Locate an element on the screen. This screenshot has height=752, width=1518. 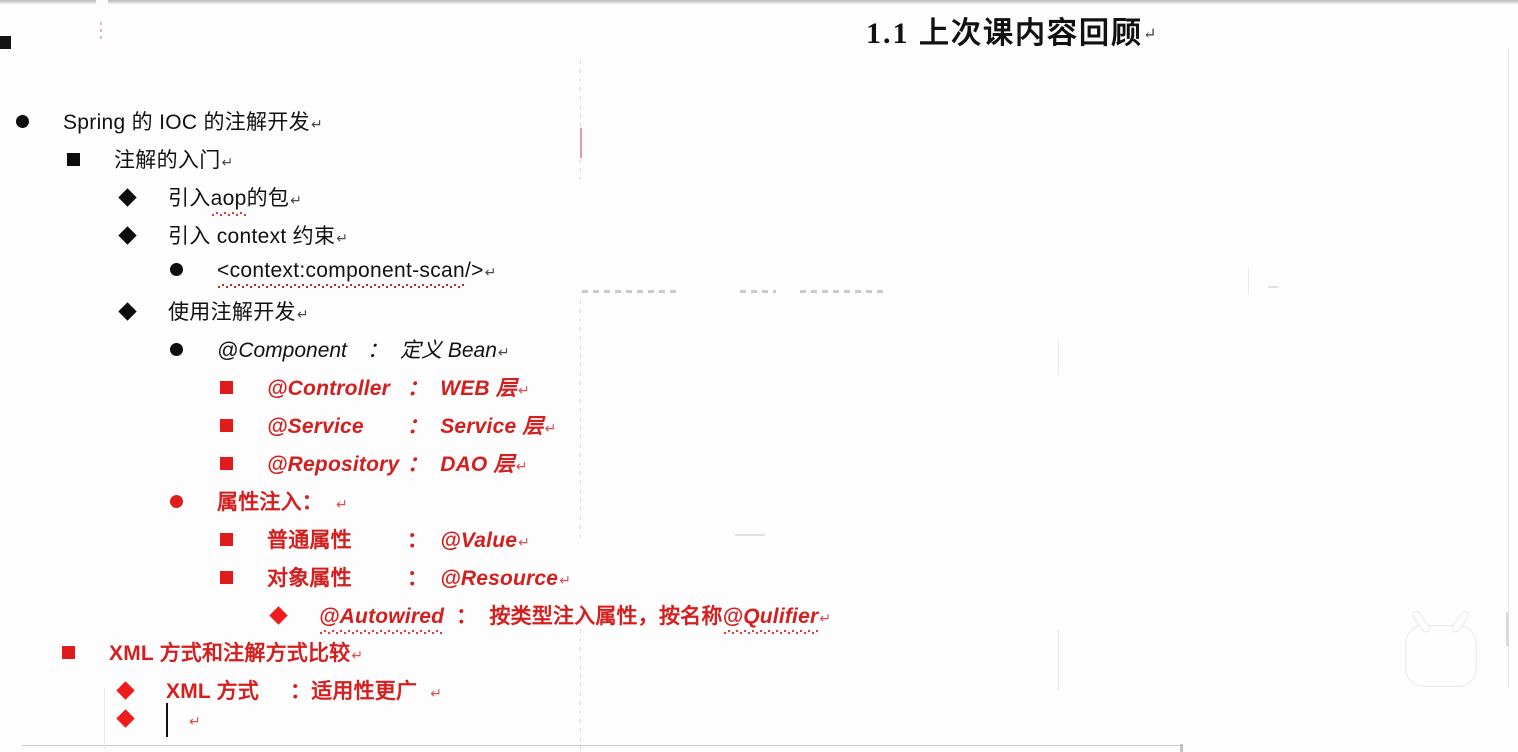
outline-item-label: 引入 context 约束 is located at coordinates (252, 236).